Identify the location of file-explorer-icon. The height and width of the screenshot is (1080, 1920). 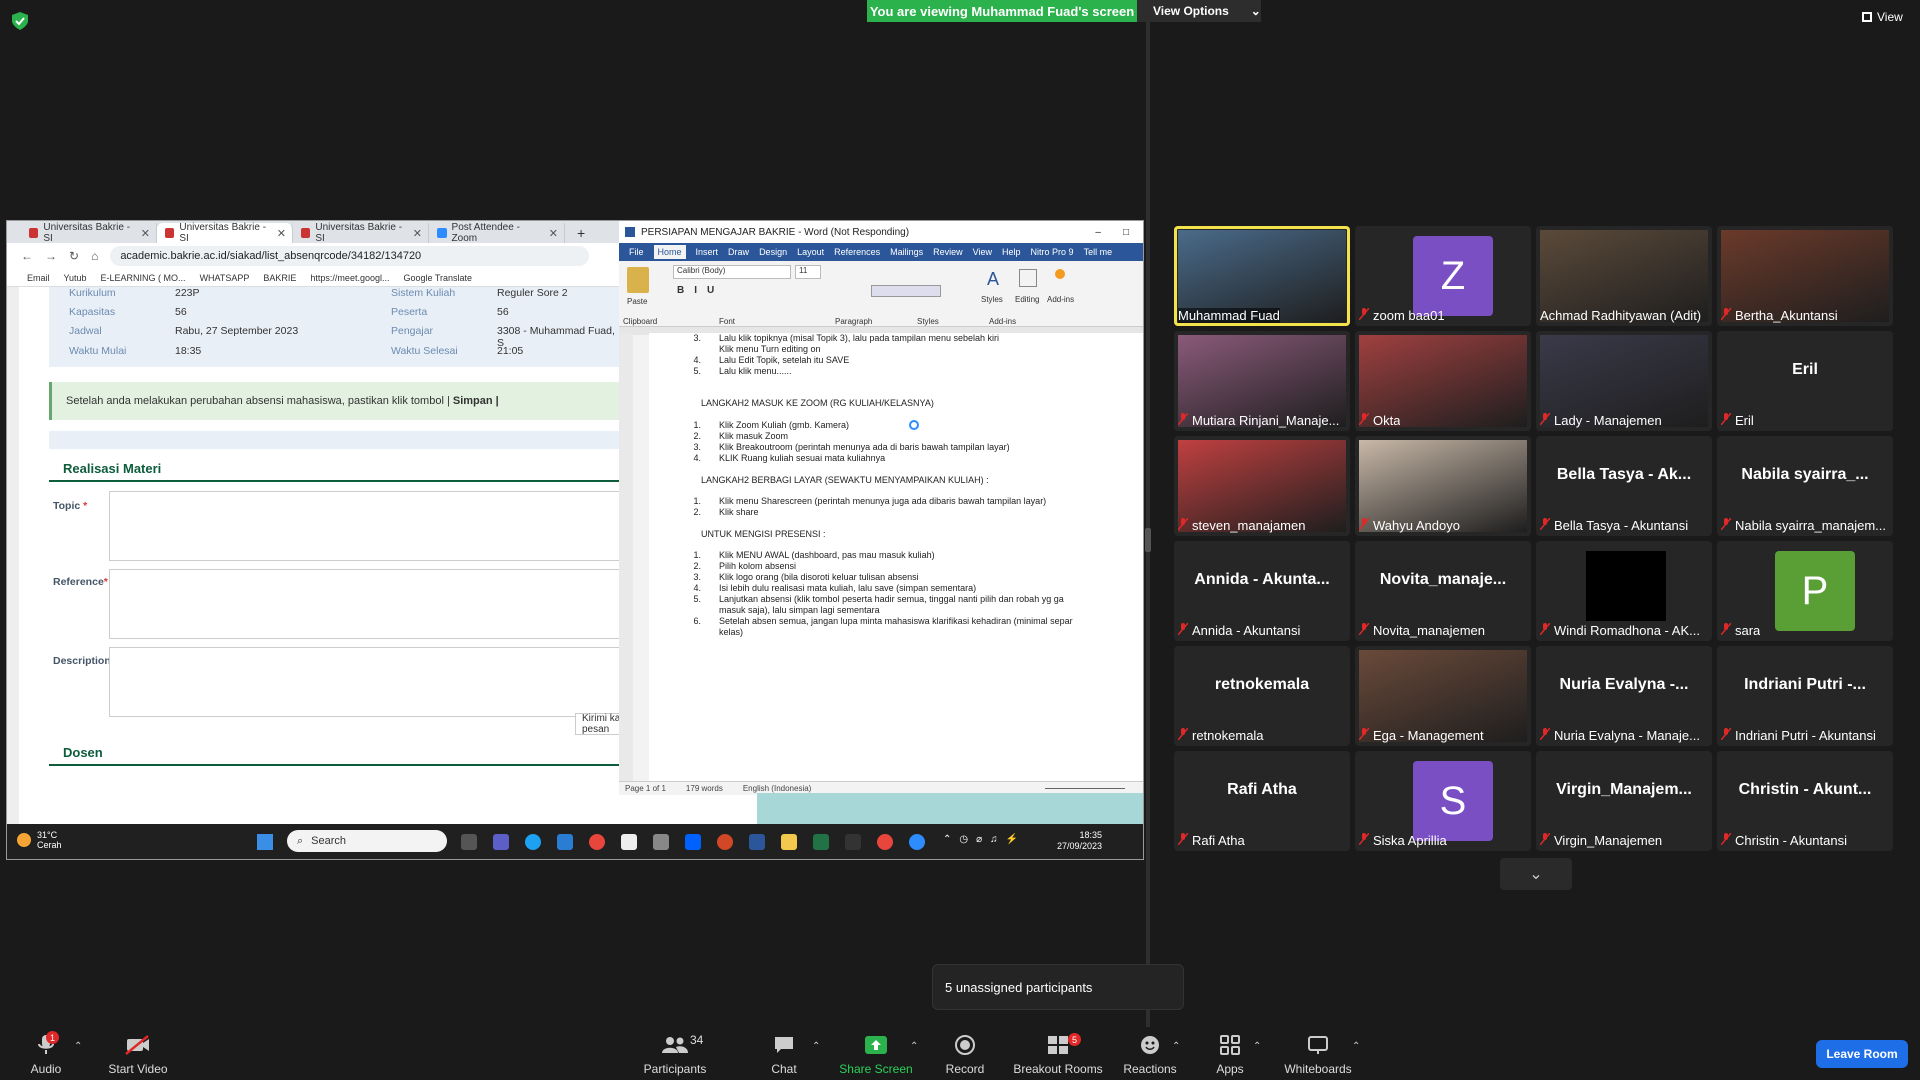
(789, 842).